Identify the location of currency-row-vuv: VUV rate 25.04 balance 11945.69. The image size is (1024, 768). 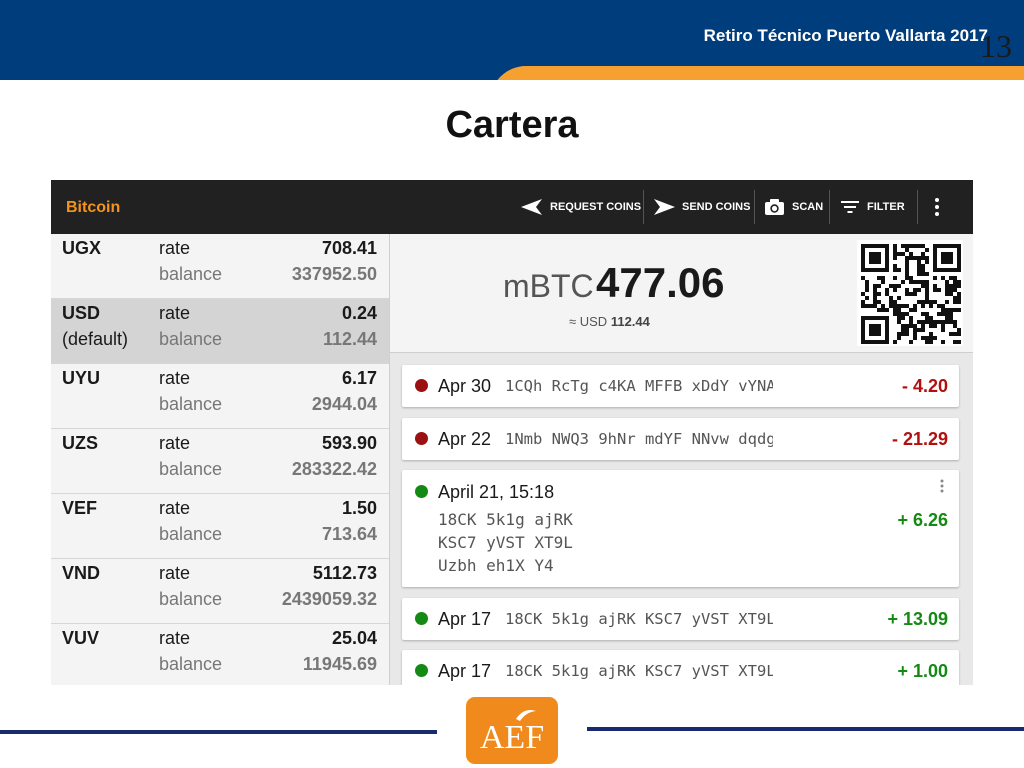
(220, 654).